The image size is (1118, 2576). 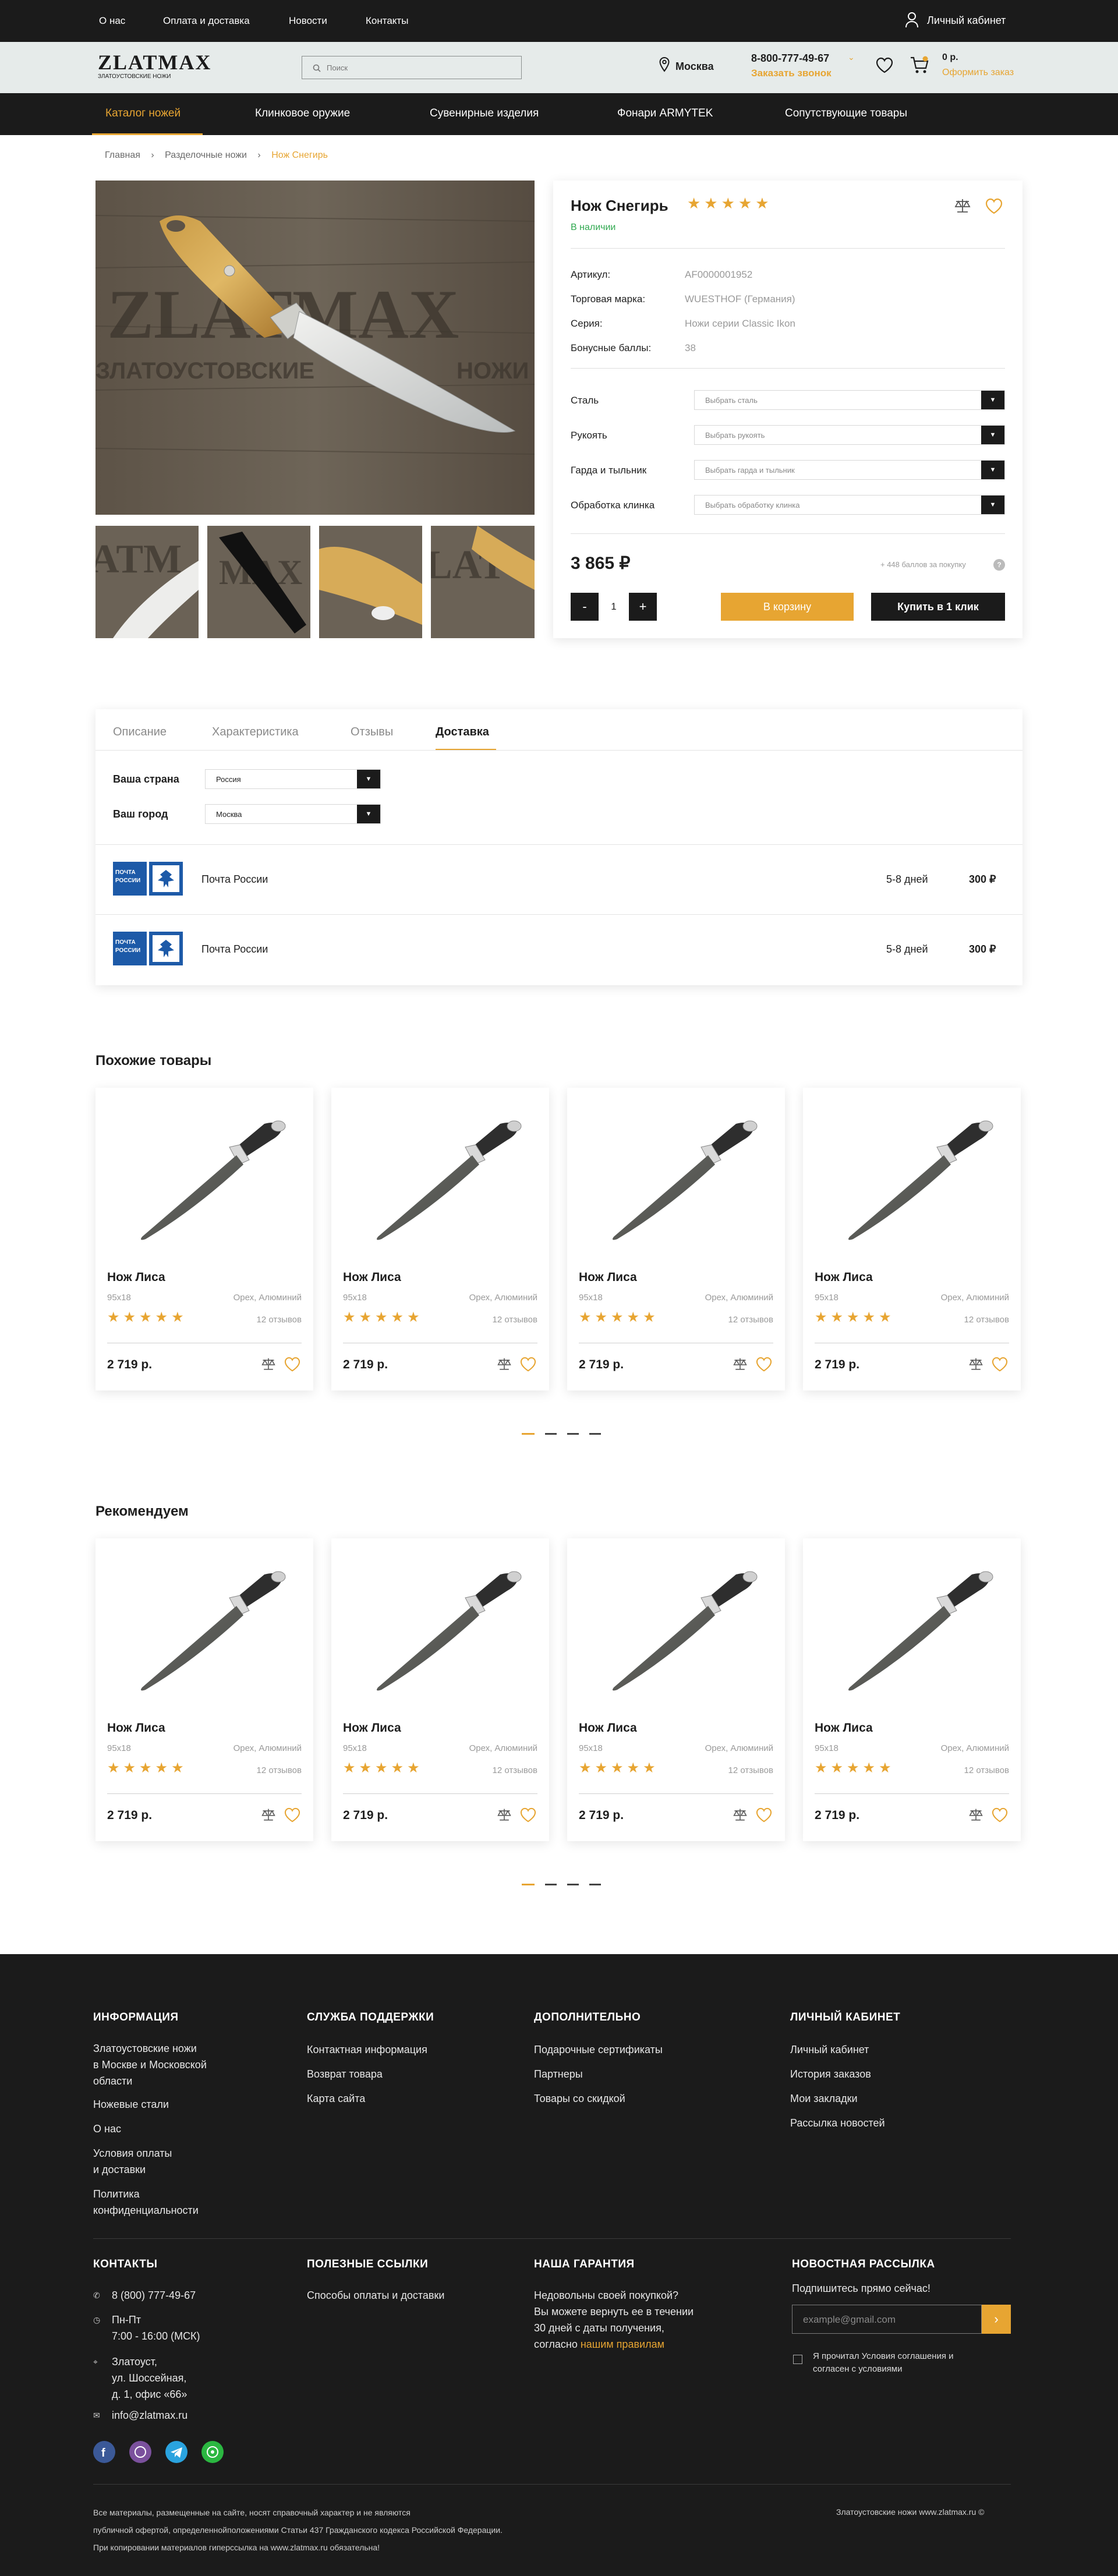 I want to click on help-icon: ?, so click(x=999, y=565).